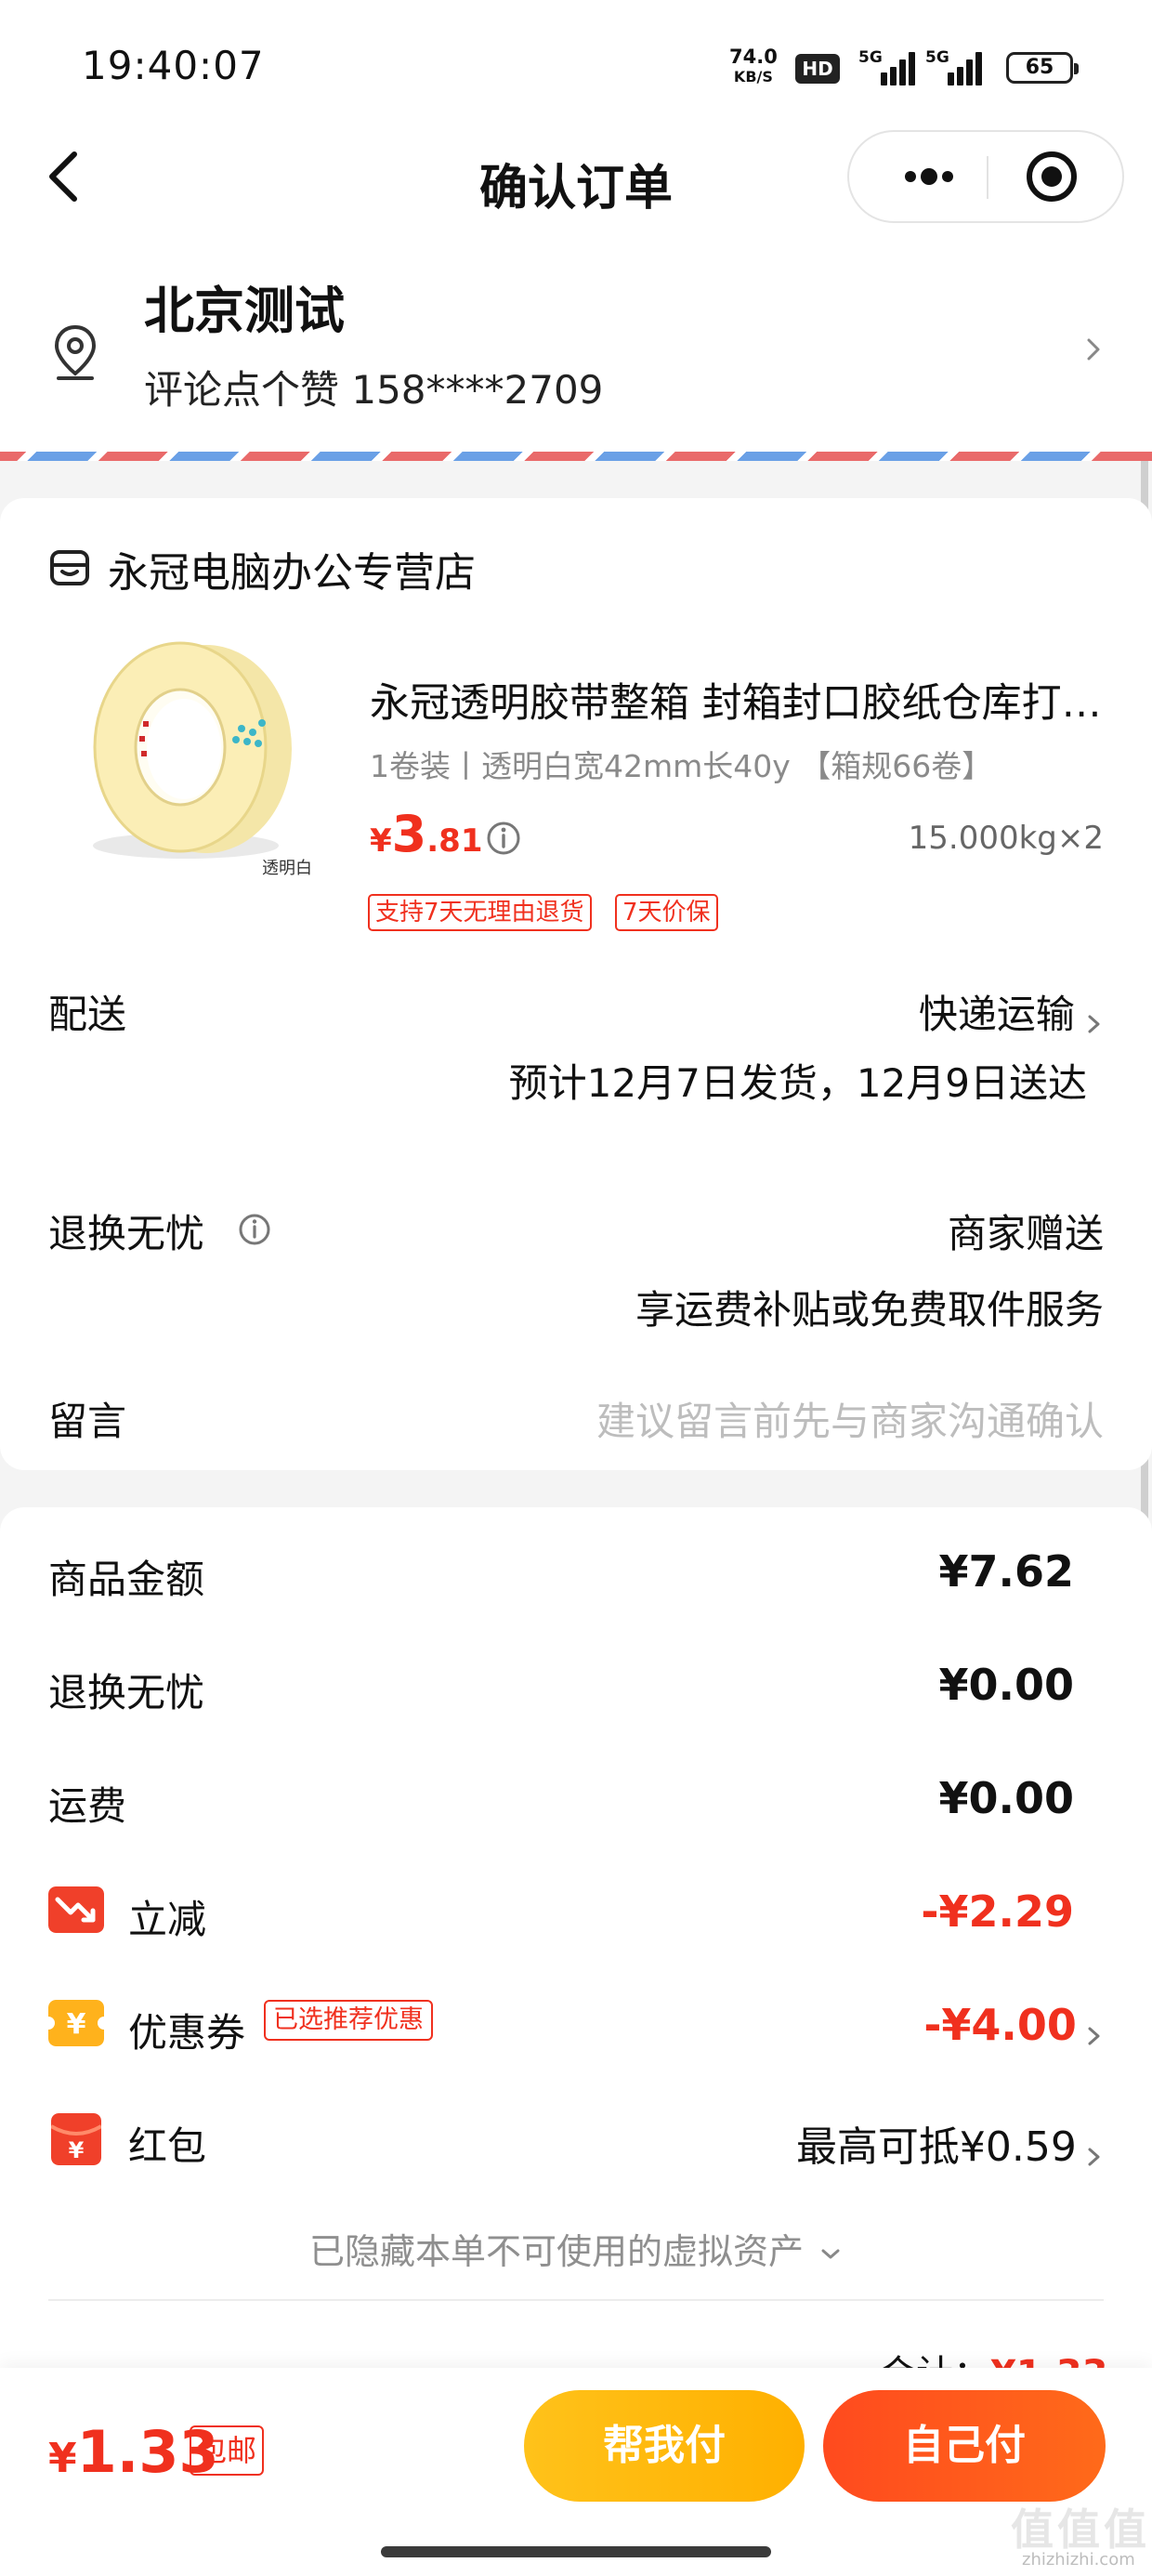 Image resolution: width=1152 pixels, height=2576 pixels. I want to click on network-speed-value: 74.0, so click(753, 57).